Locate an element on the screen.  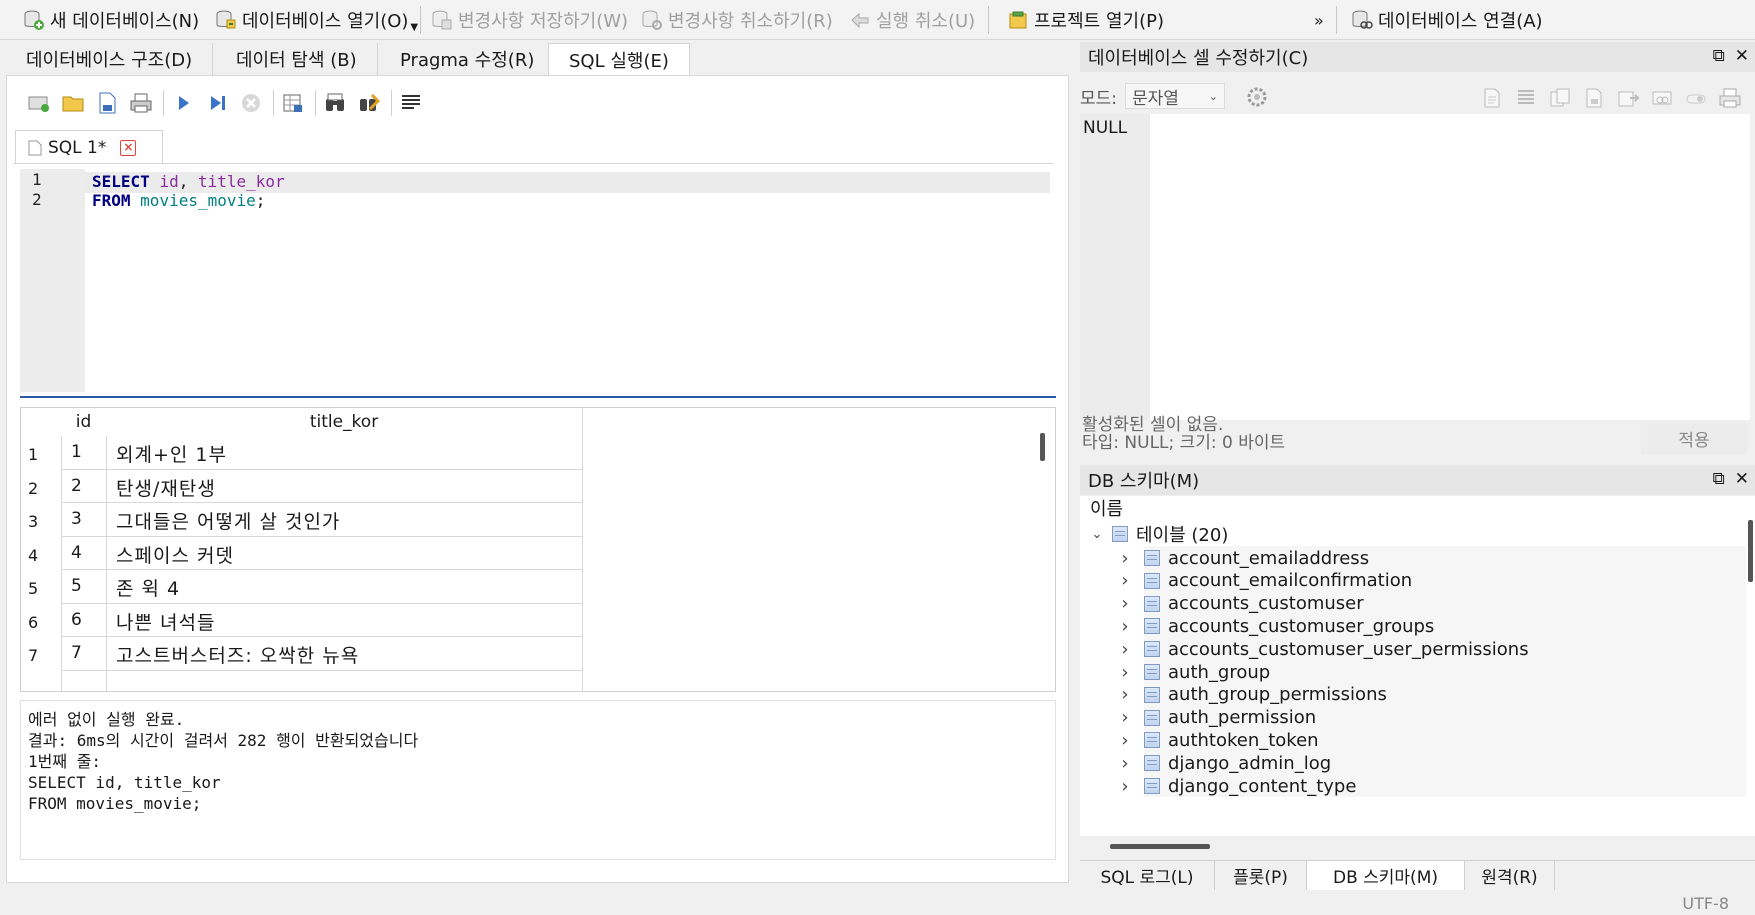
row-number: 4 is located at coordinates (33, 555).